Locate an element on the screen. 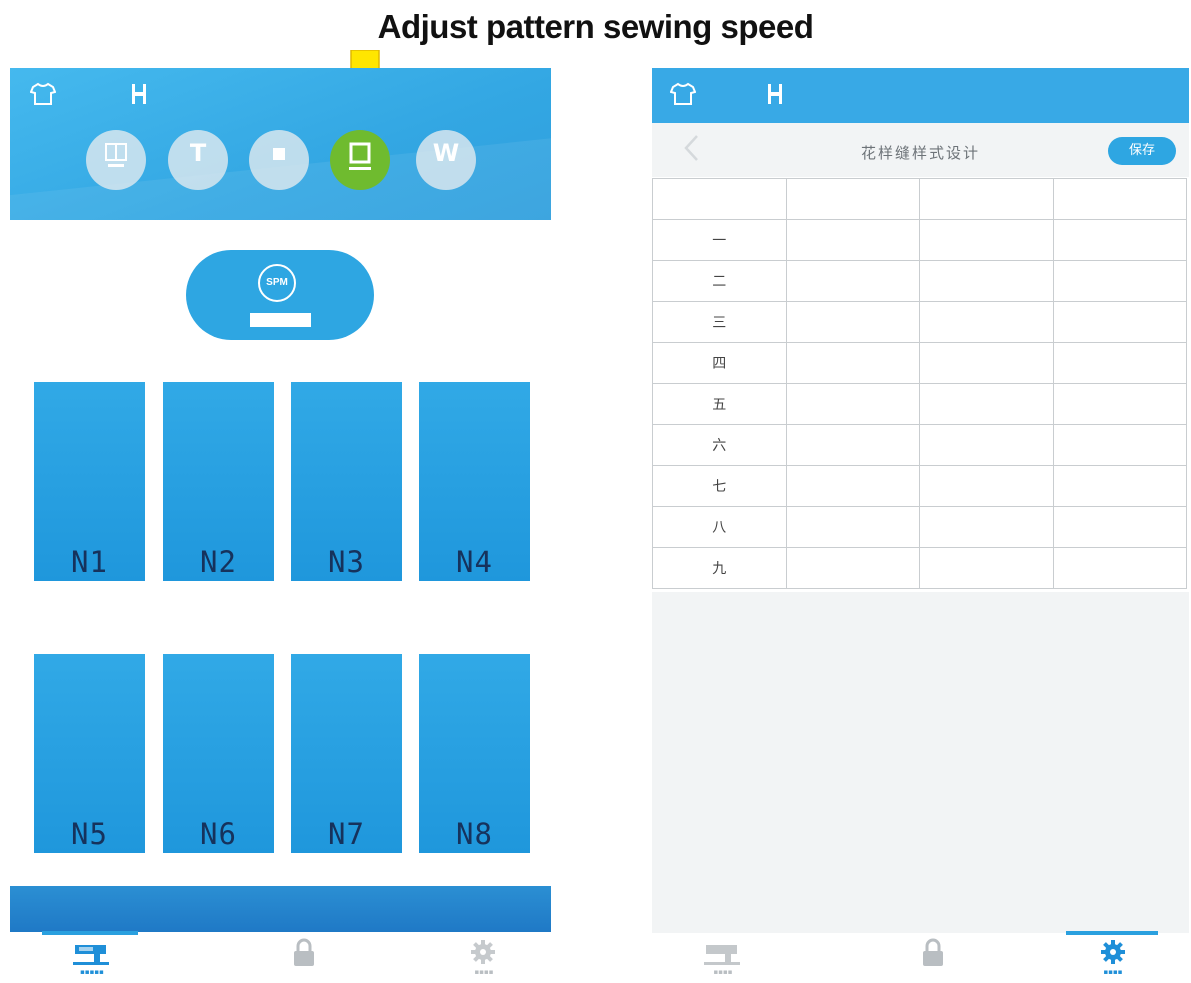 This screenshot has width=1191, height=983. row-label: 七 is located at coordinates (719, 486).